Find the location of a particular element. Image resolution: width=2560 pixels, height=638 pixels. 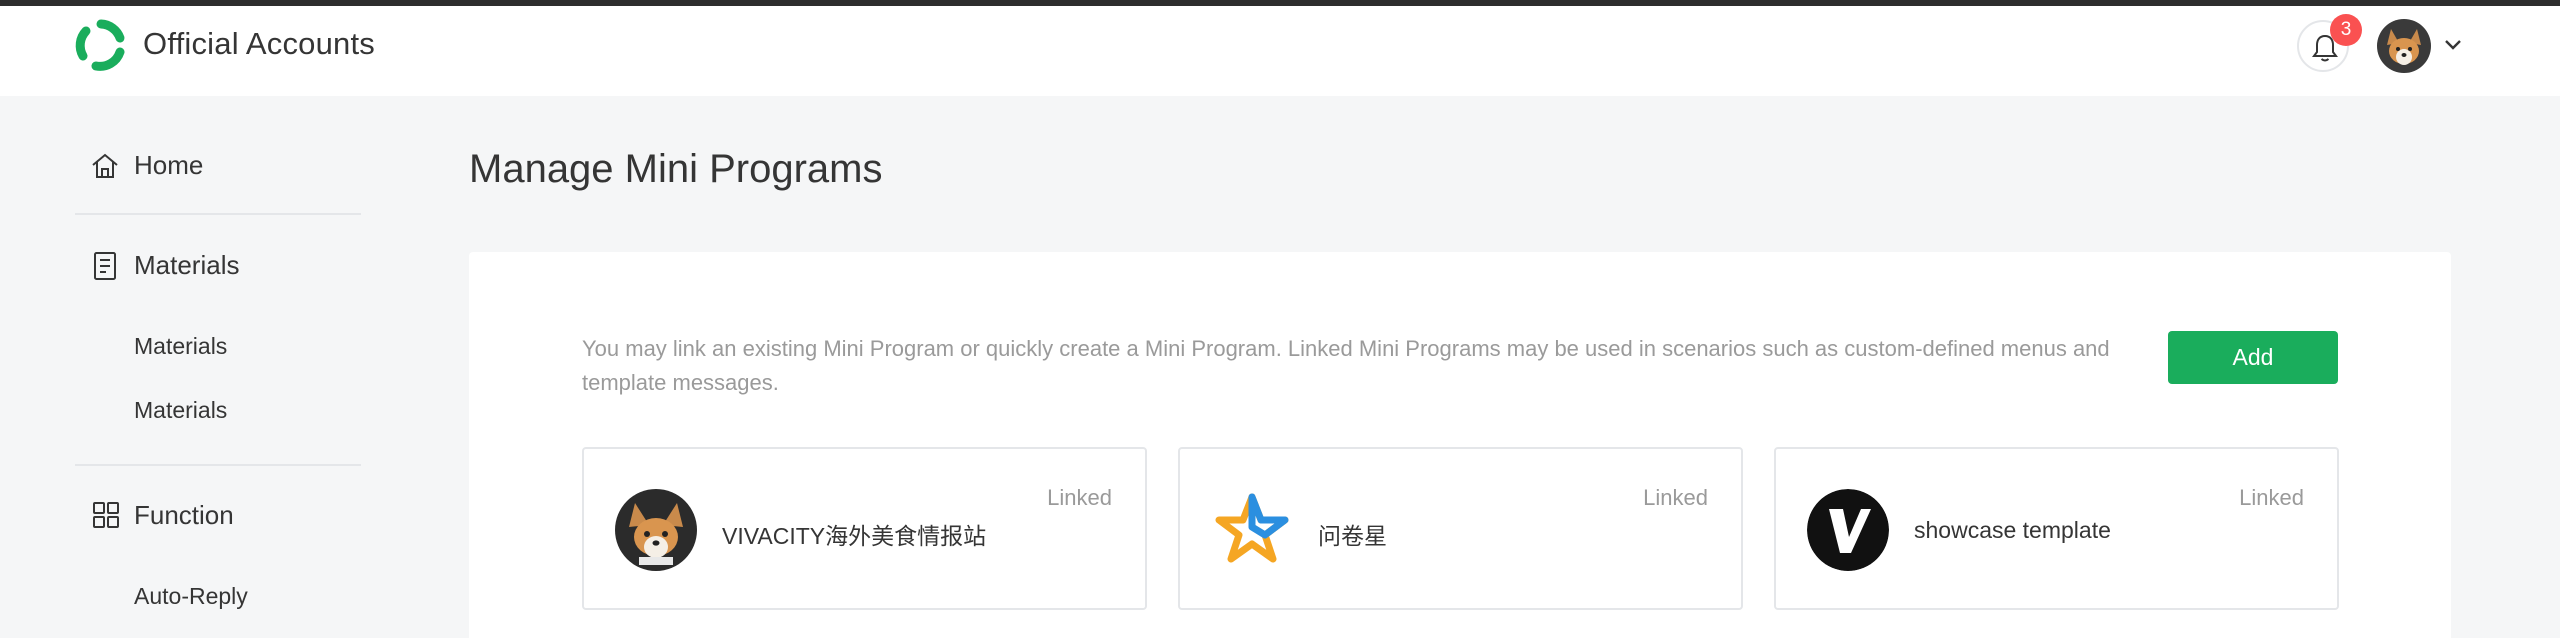

mini-program-card: VIVACITY海外美食情报站 Linked is located at coordinates (864, 528).